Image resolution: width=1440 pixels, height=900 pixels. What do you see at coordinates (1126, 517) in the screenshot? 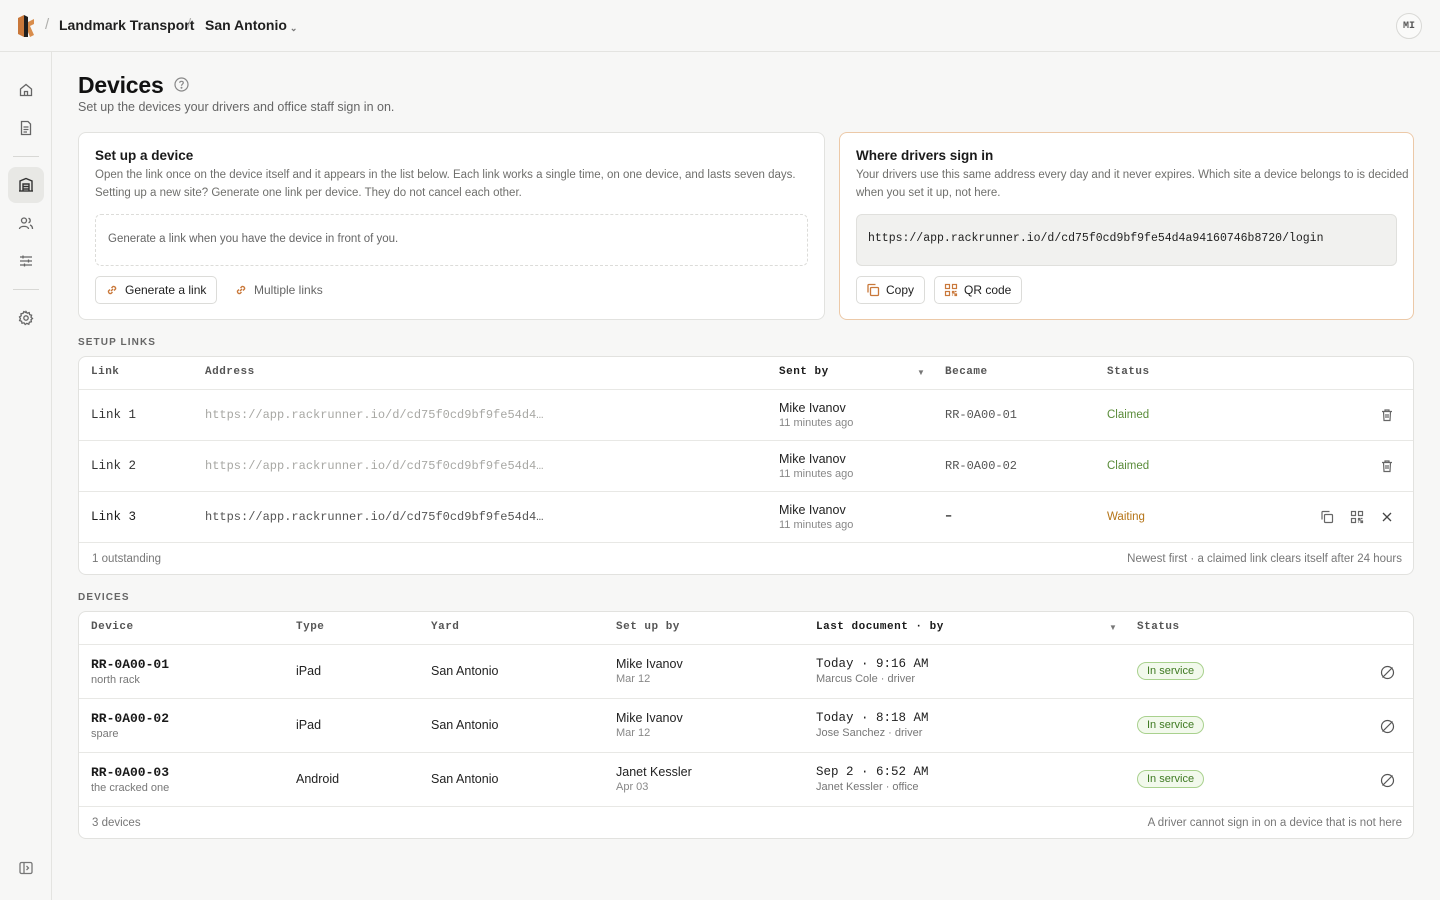
I see `status-text: Waiting` at bounding box center [1126, 517].